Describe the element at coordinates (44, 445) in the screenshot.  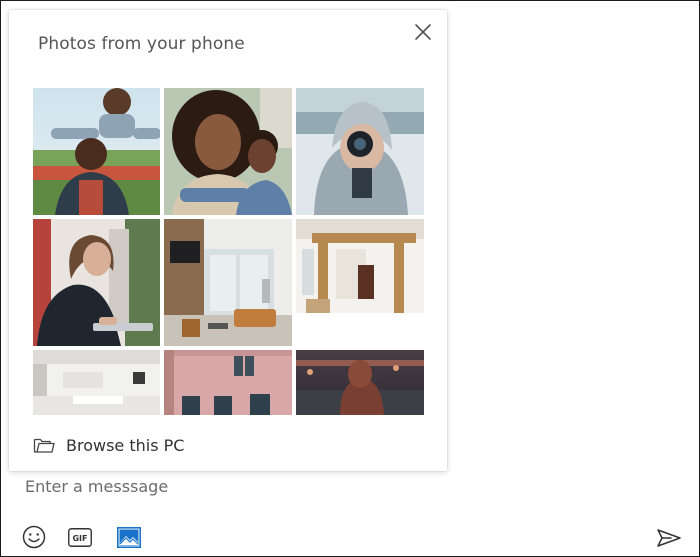
I see `folder-icon` at that location.